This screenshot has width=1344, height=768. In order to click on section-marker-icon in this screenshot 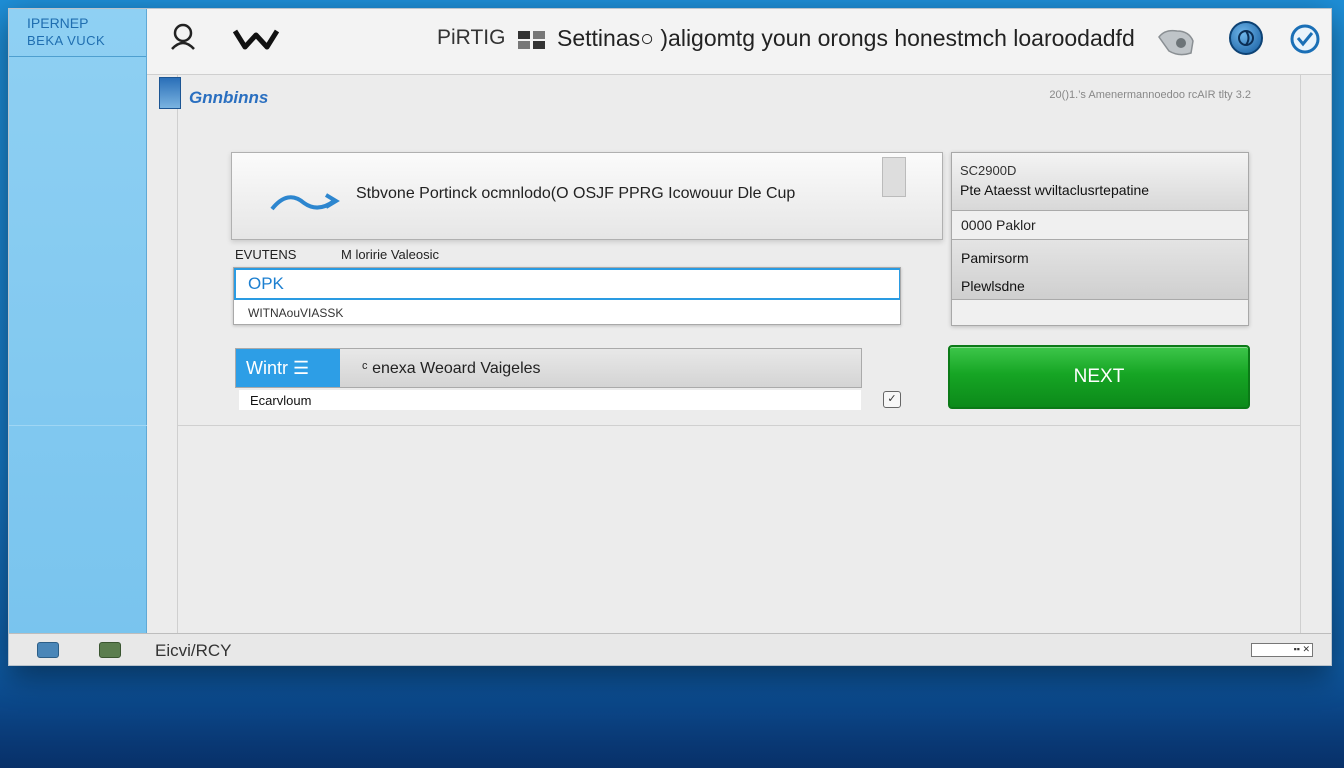, I will do `click(170, 93)`.